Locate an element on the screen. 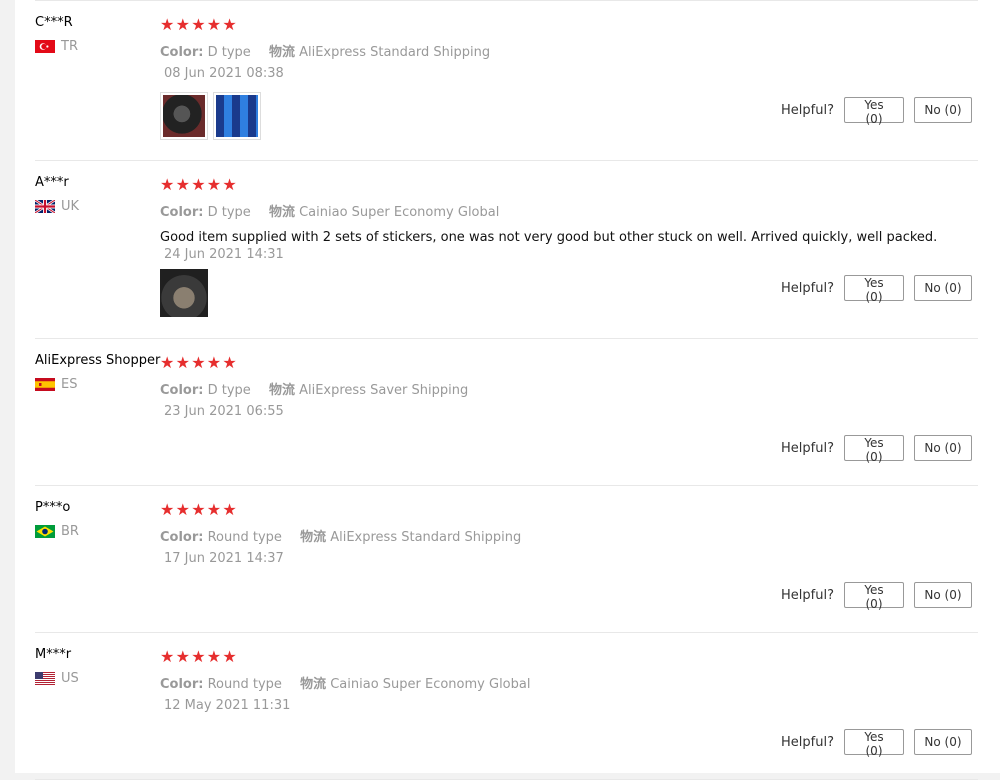 This screenshot has height=780, width=1000. reviewer-info: A***r UK is located at coordinates (97, 194).